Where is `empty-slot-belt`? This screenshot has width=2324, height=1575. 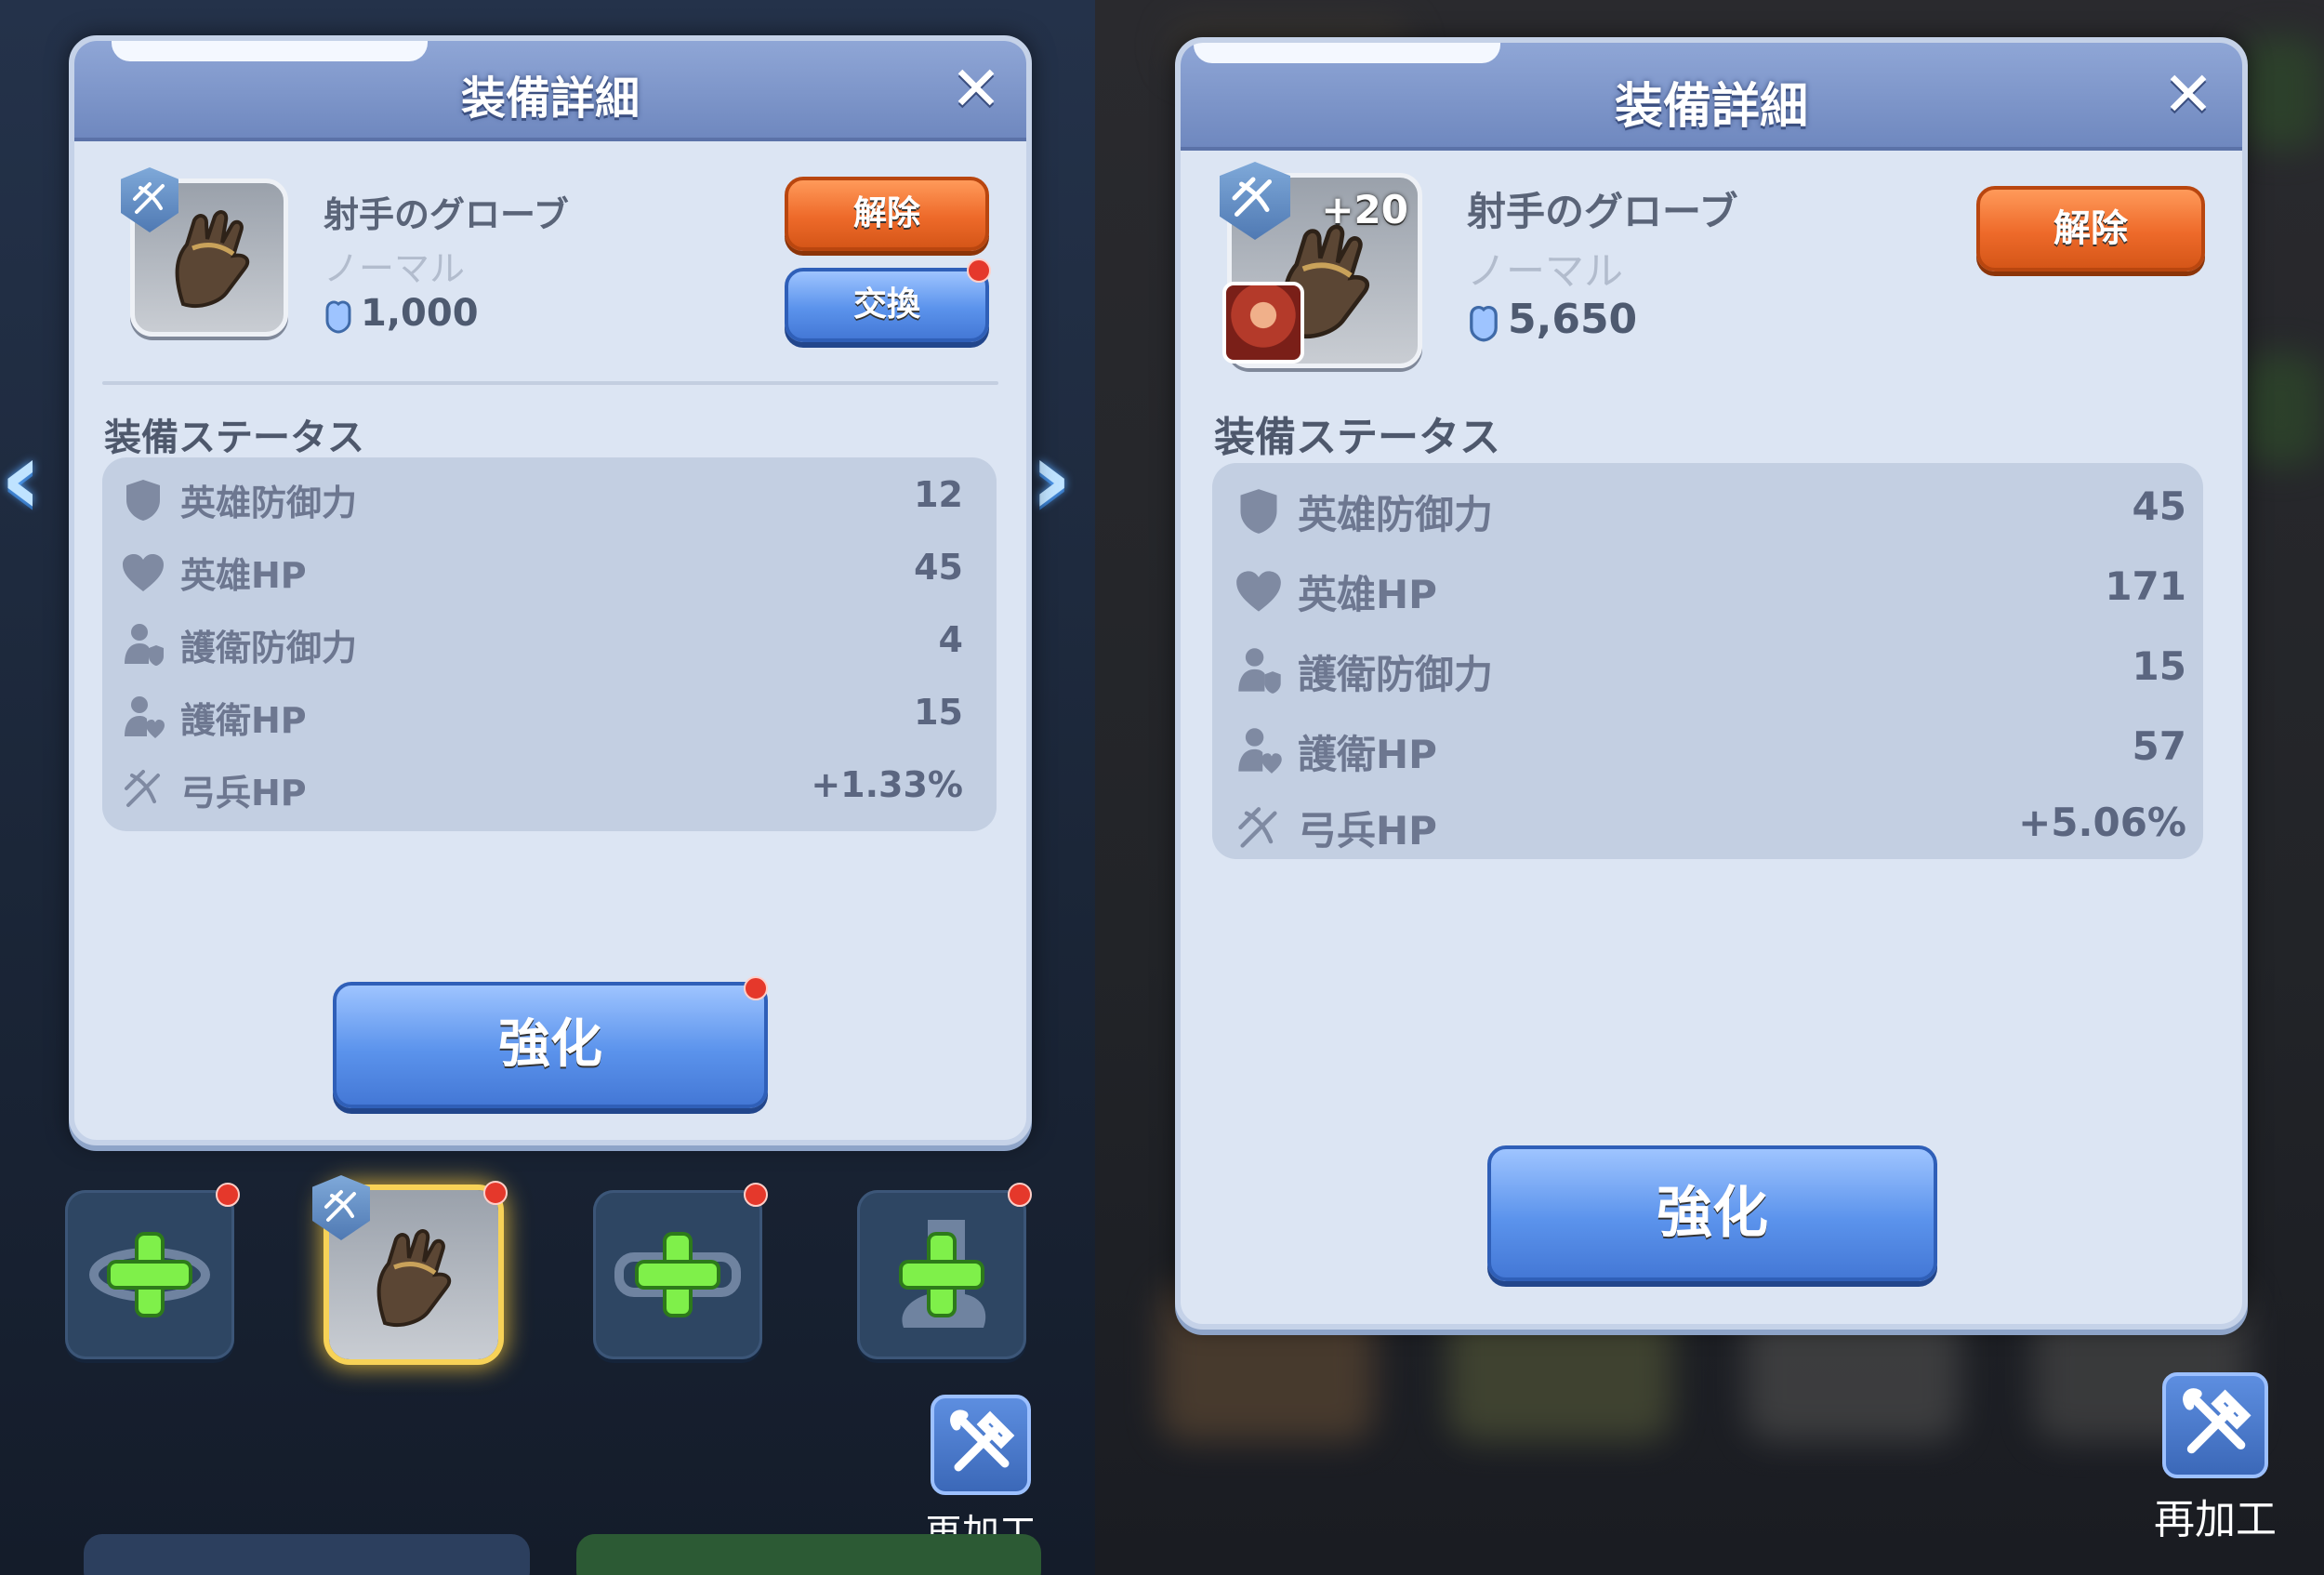 empty-slot-belt is located at coordinates (680, 1271).